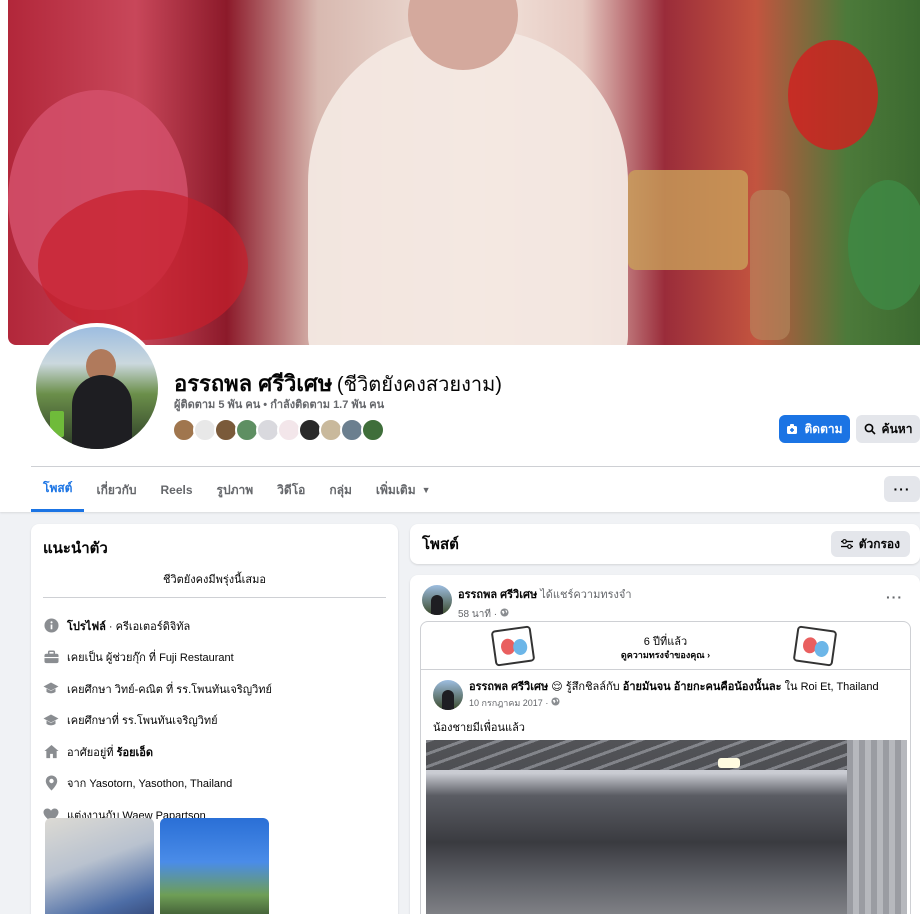 This screenshot has width=920, height=914. Describe the element at coordinates (426, 490) in the screenshot. I see `chevron-down-icon: ▼` at that location.